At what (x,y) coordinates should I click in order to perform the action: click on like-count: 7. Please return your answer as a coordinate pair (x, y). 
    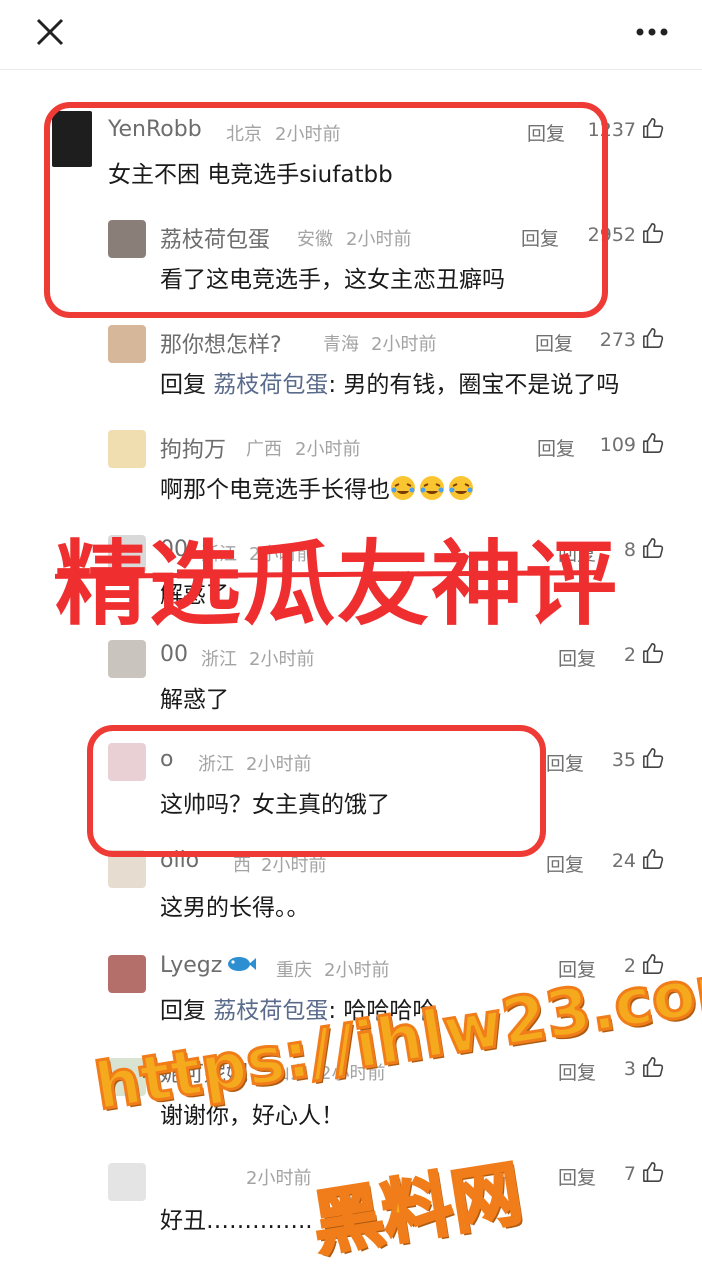
    Looking at the image, I should click on (629, 1174).